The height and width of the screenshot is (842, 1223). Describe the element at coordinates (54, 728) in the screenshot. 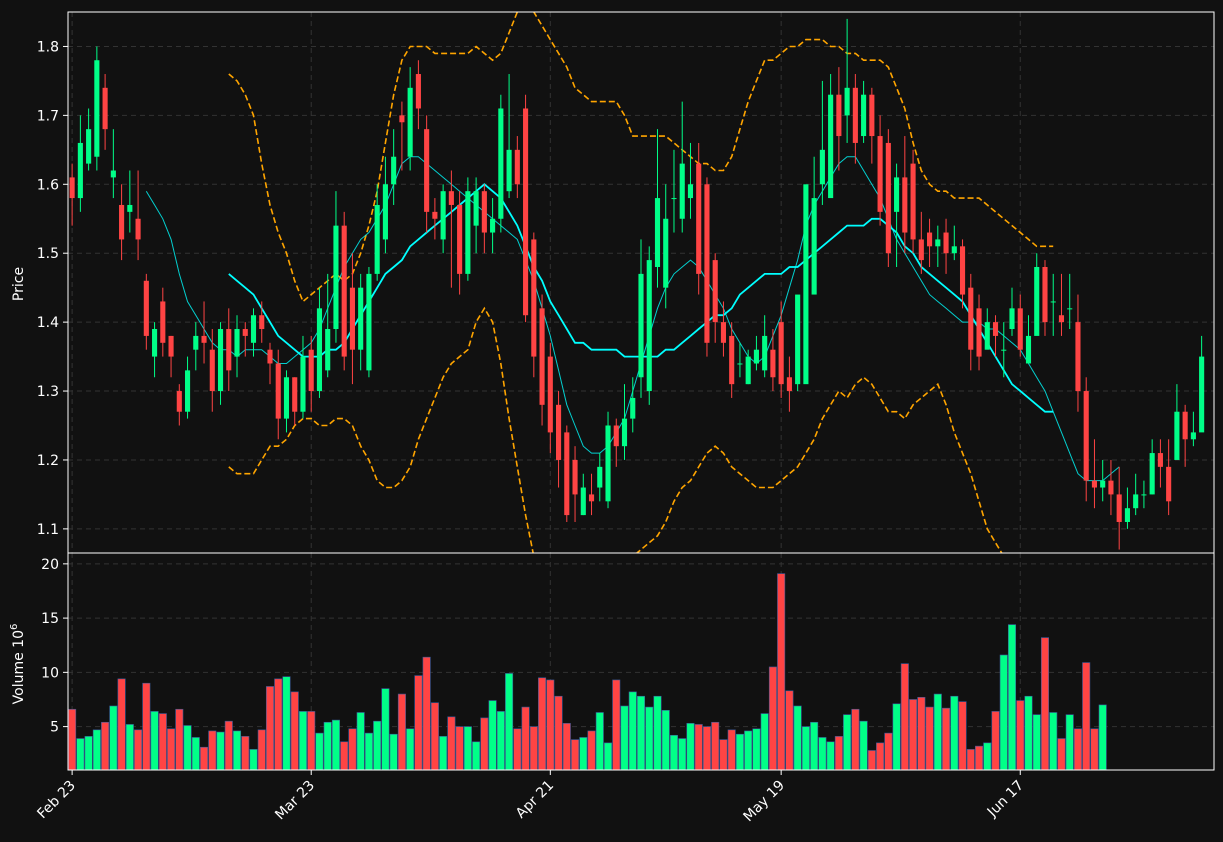

I see `volume-ytick-label: 5` at that location.